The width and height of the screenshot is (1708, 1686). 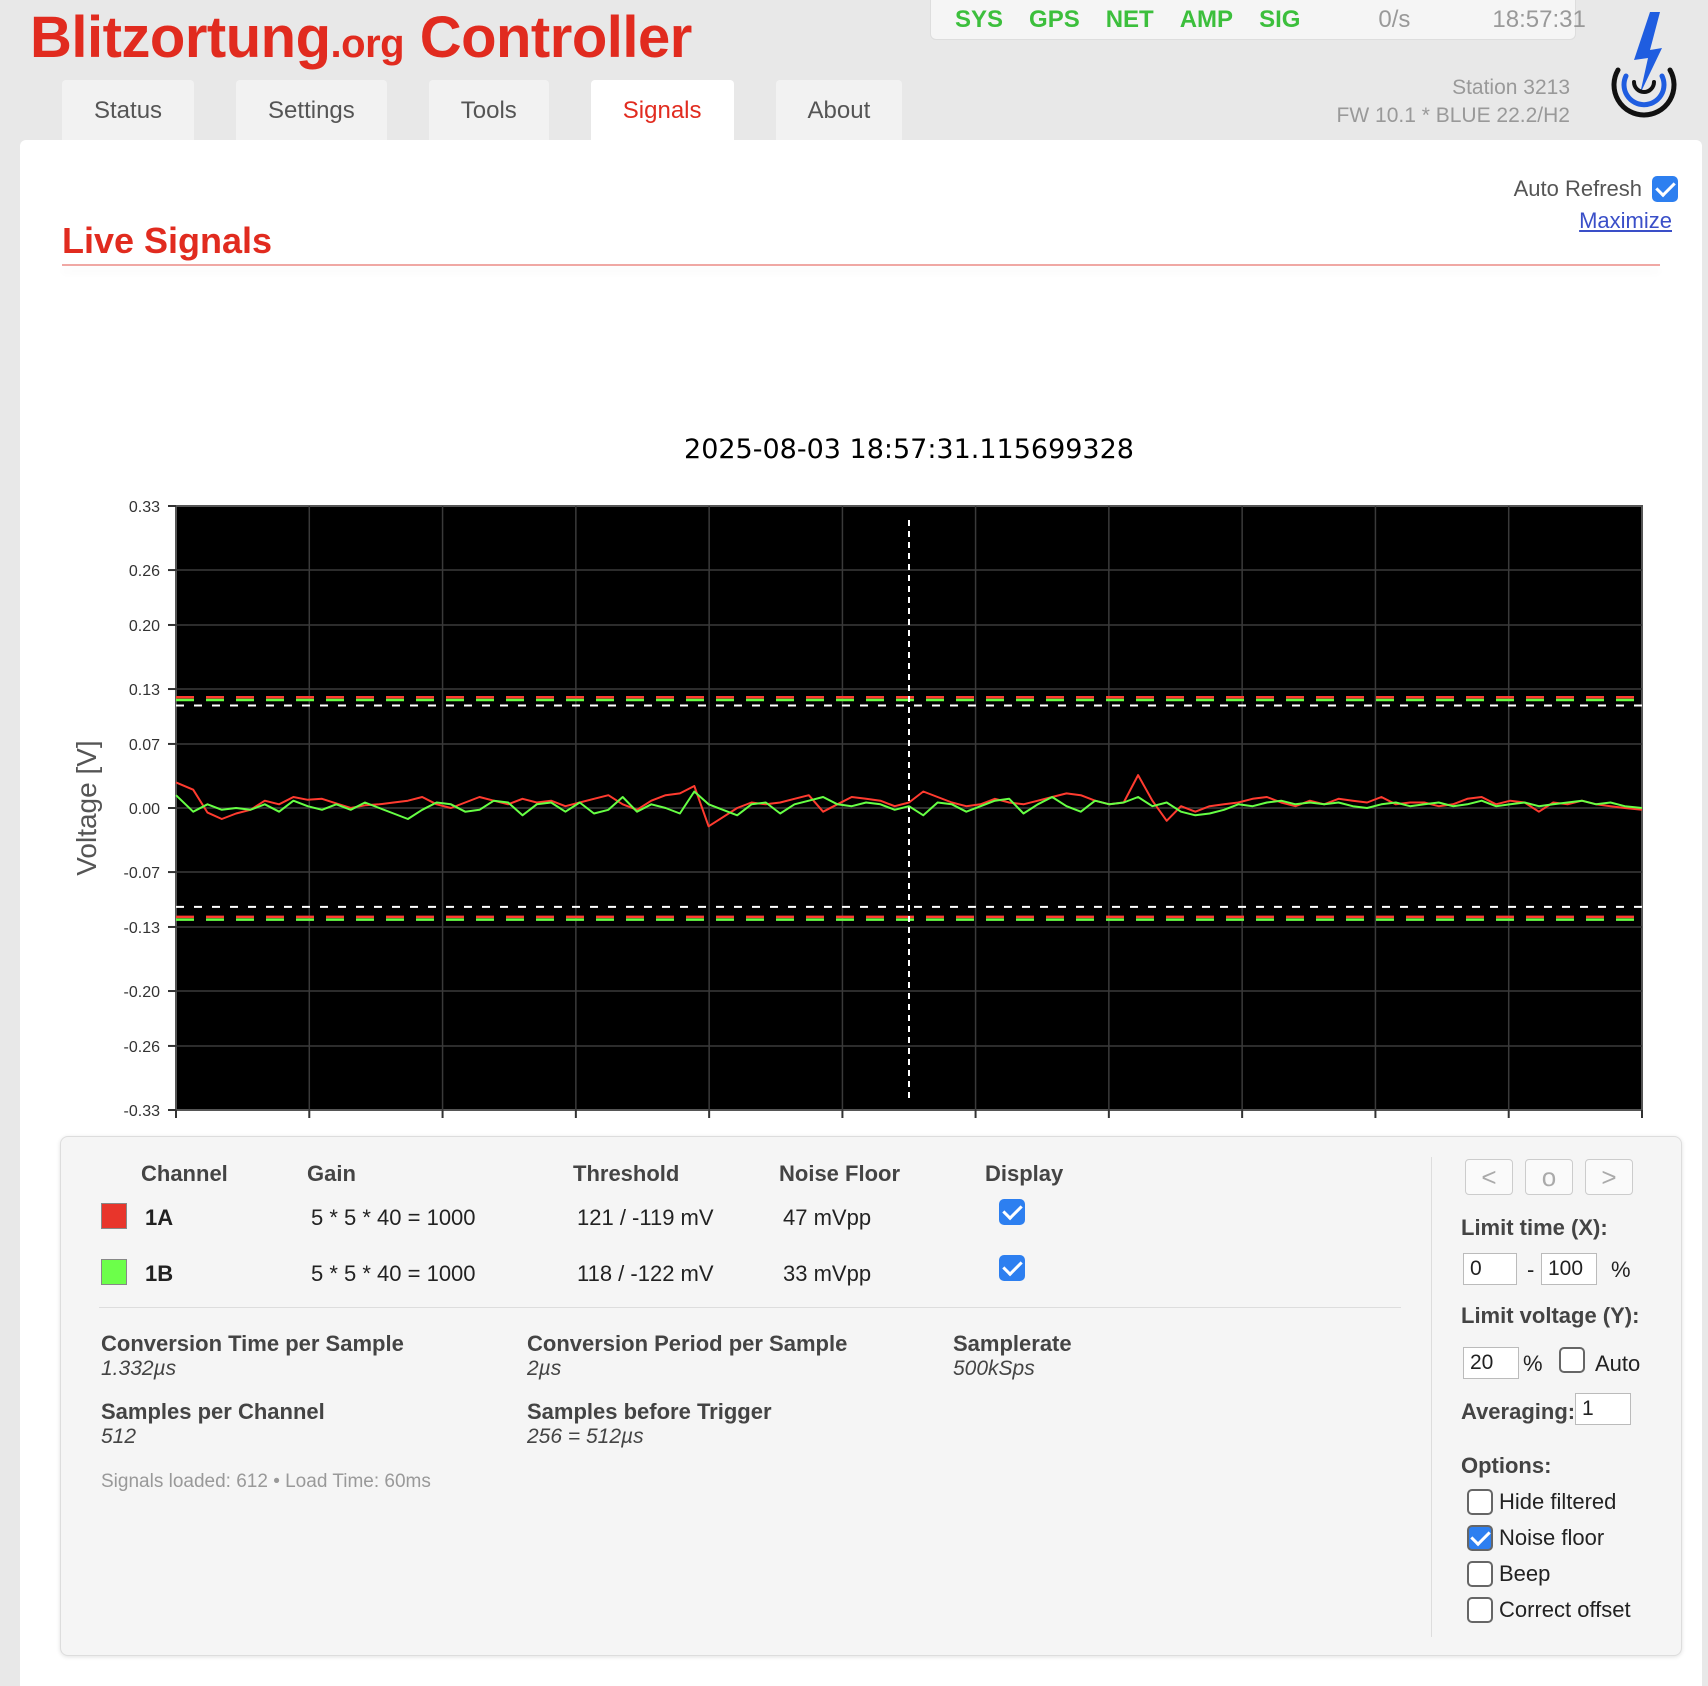 I want to click on option-correct-offset: Correct offset, so click(x=1549, y=1610).